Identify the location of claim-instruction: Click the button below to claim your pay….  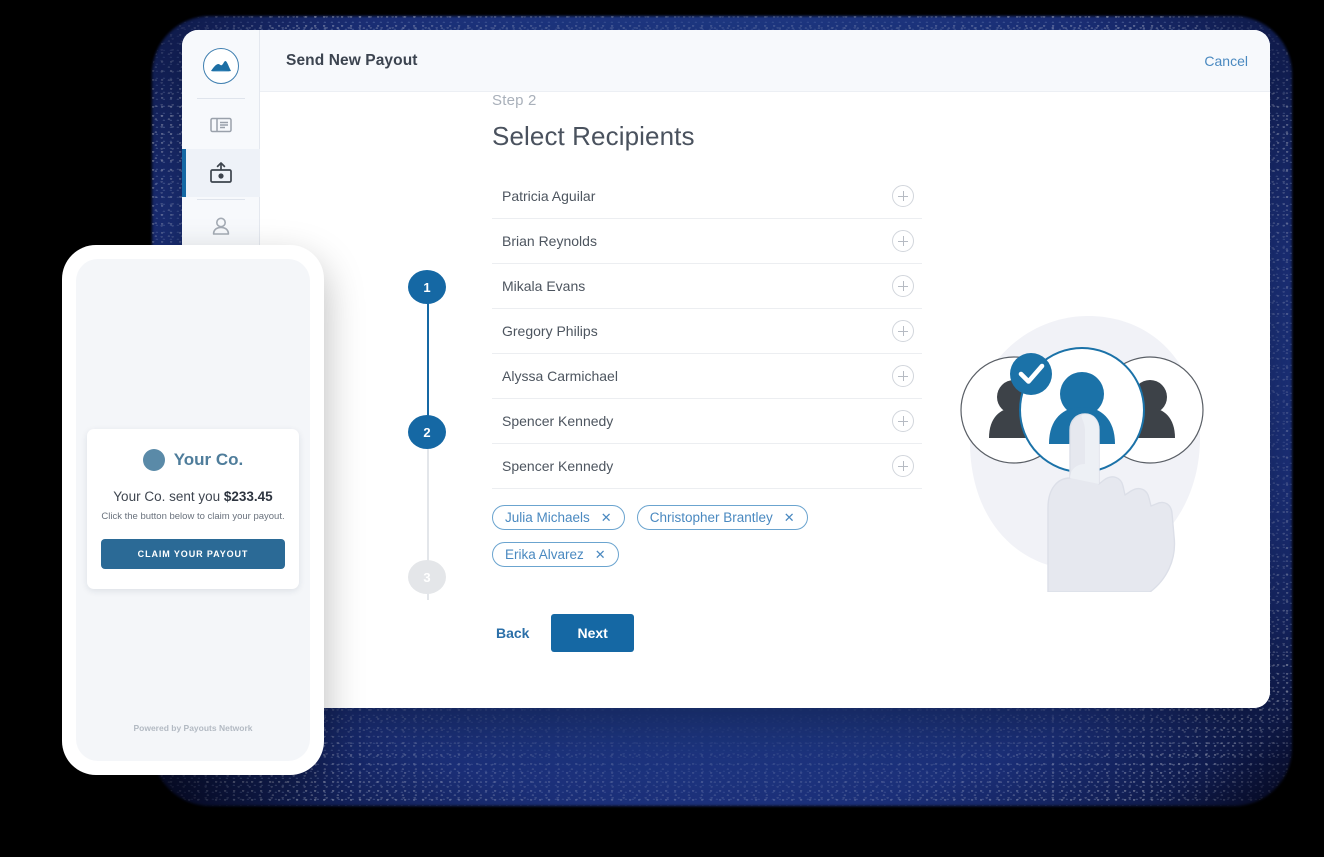
(193, 516).